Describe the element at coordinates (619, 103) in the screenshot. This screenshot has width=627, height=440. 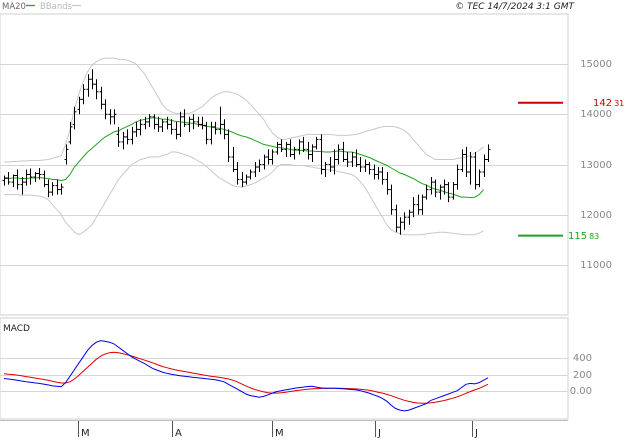
I see `resistance-label-dec: 31` at that location.